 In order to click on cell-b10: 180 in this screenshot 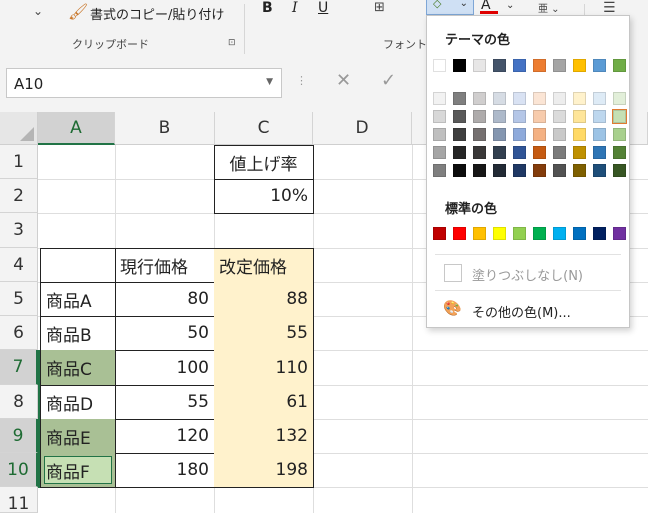, I will do `click(165, 470)`.